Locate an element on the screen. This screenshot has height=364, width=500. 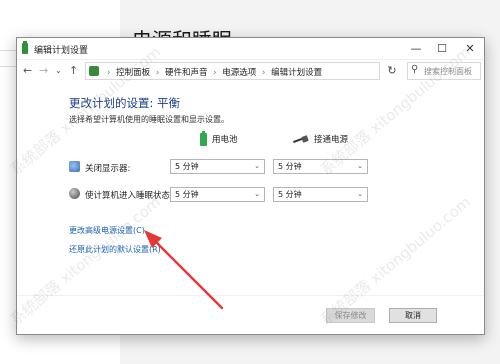
page-description: 选择希望计算机使用的睡眠设置和显示设置。 is located at coordinates (149, 119).